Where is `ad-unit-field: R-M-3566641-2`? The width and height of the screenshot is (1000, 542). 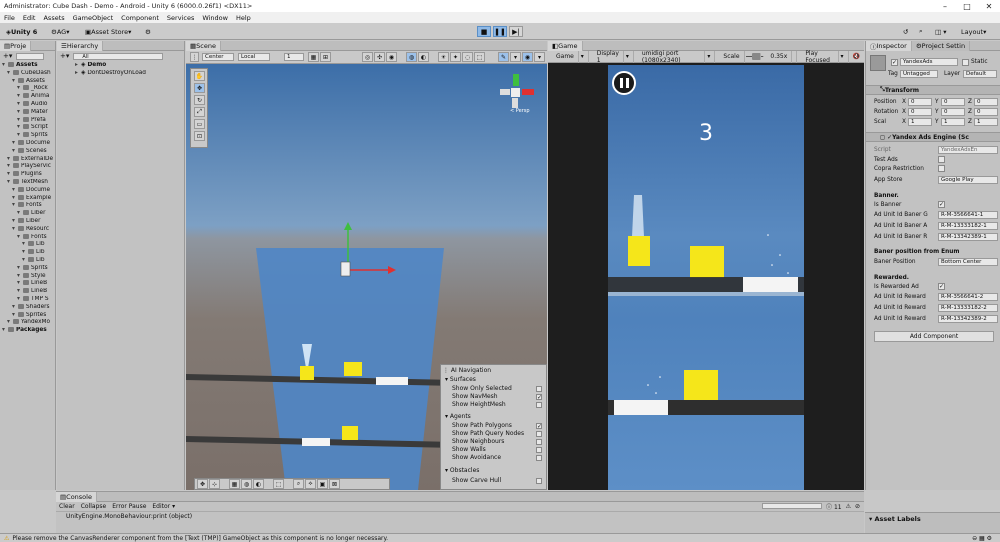 ad-unit-field: R-M-3566641-2 is located at coordinates (968, 297).